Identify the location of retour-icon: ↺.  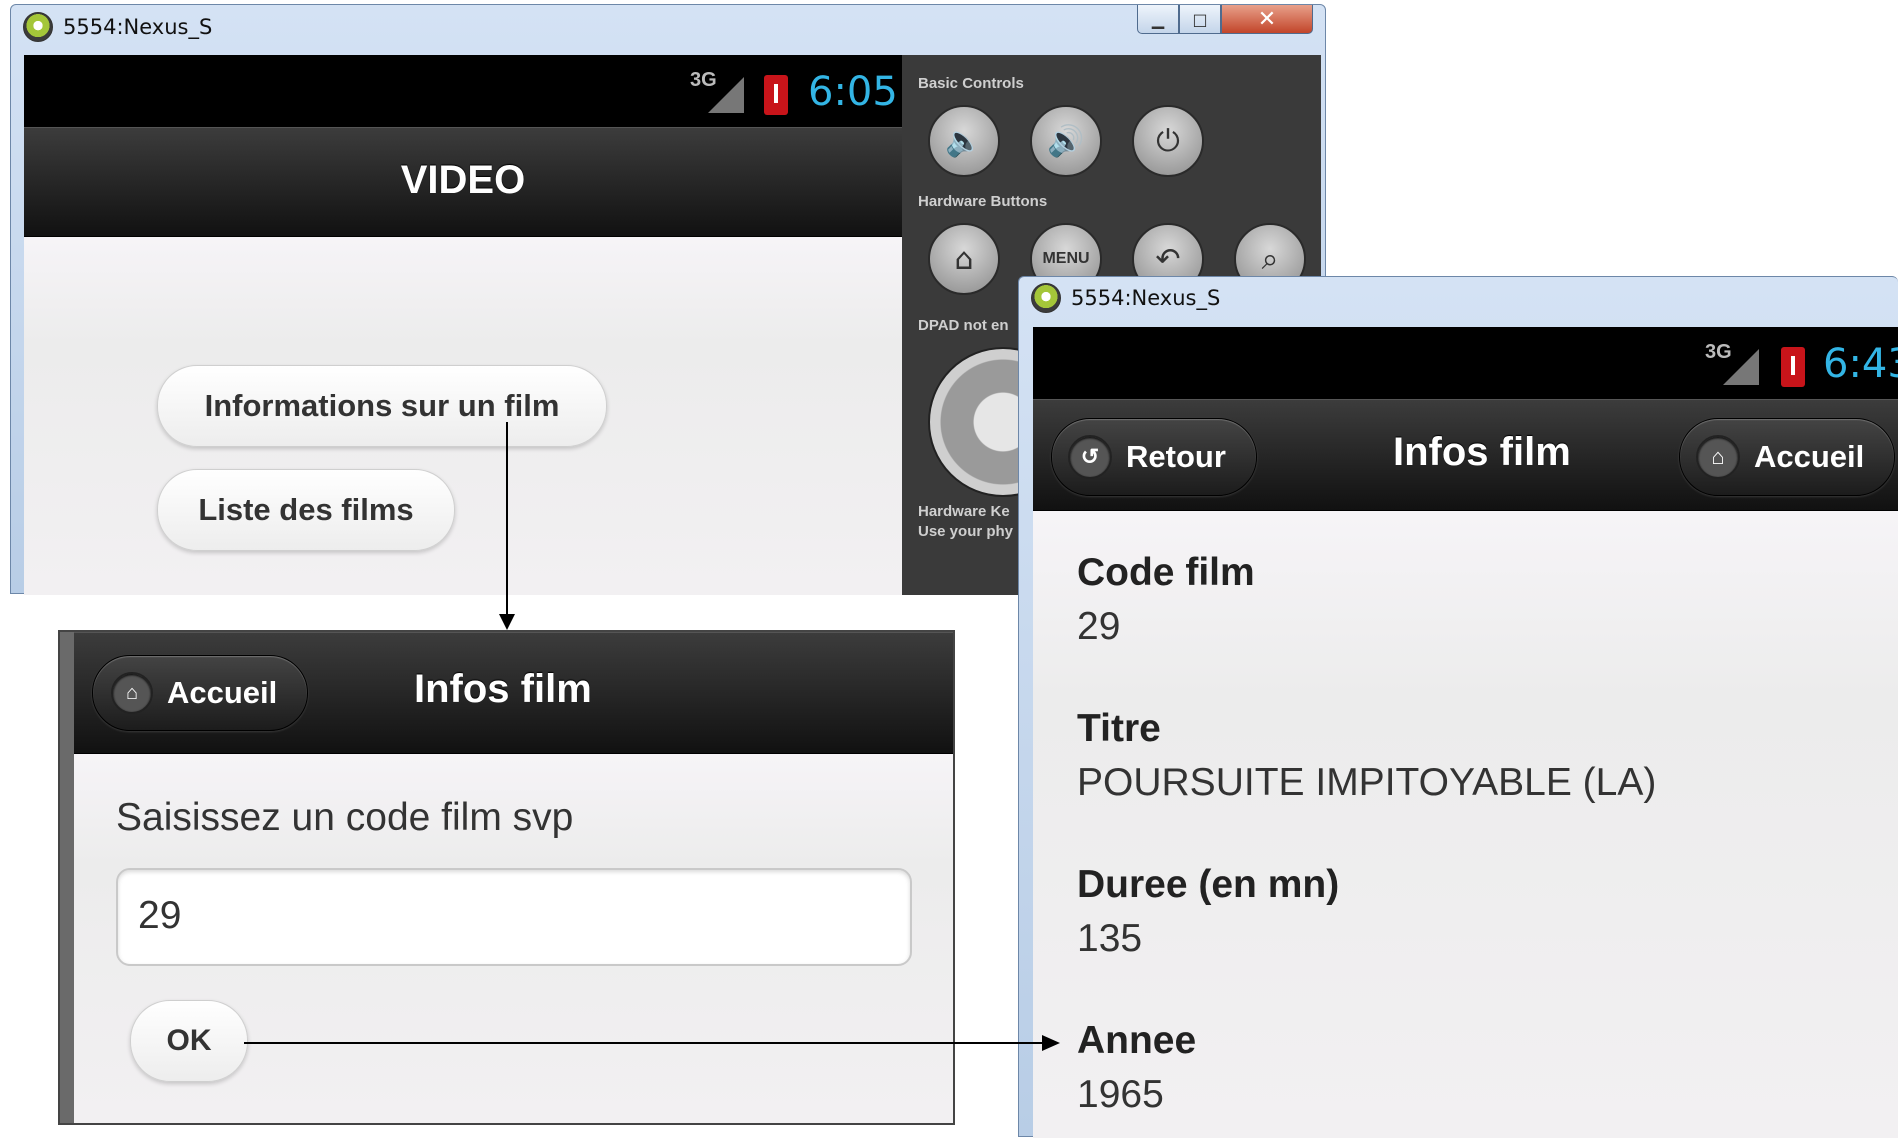
(1090, 457).